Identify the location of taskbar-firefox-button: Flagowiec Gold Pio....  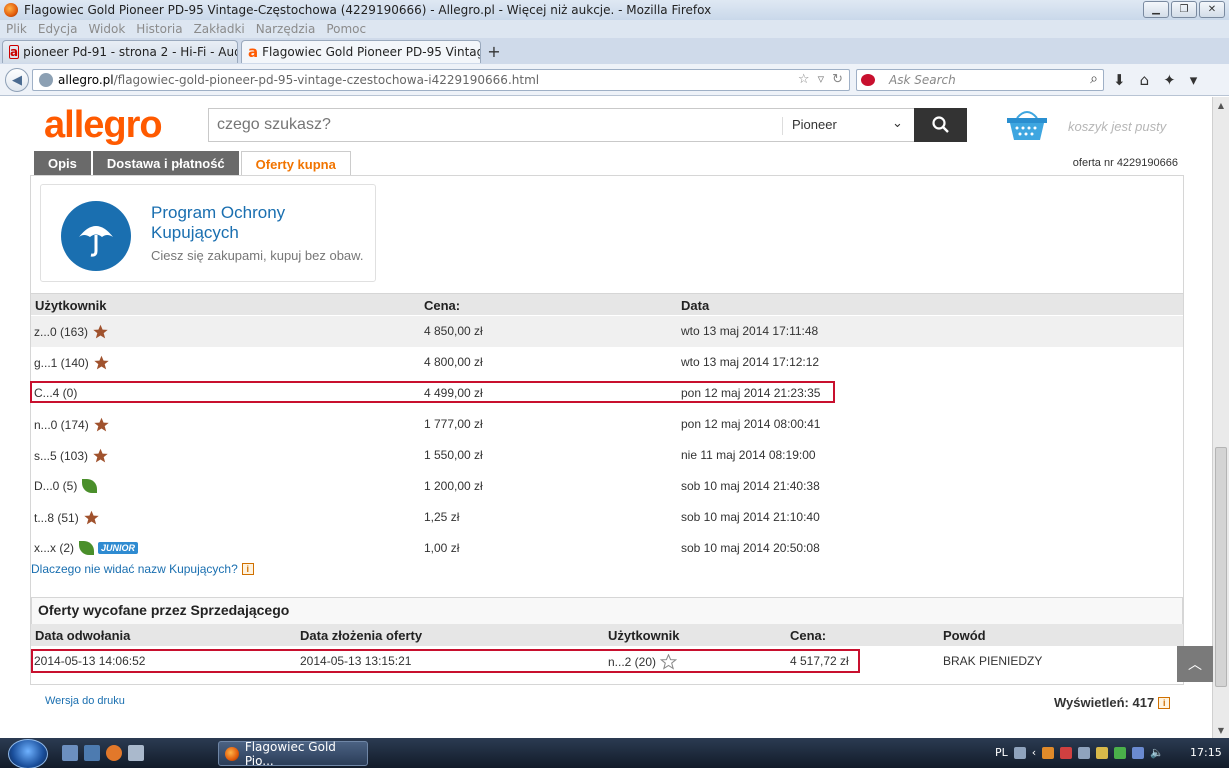
(293, 754).